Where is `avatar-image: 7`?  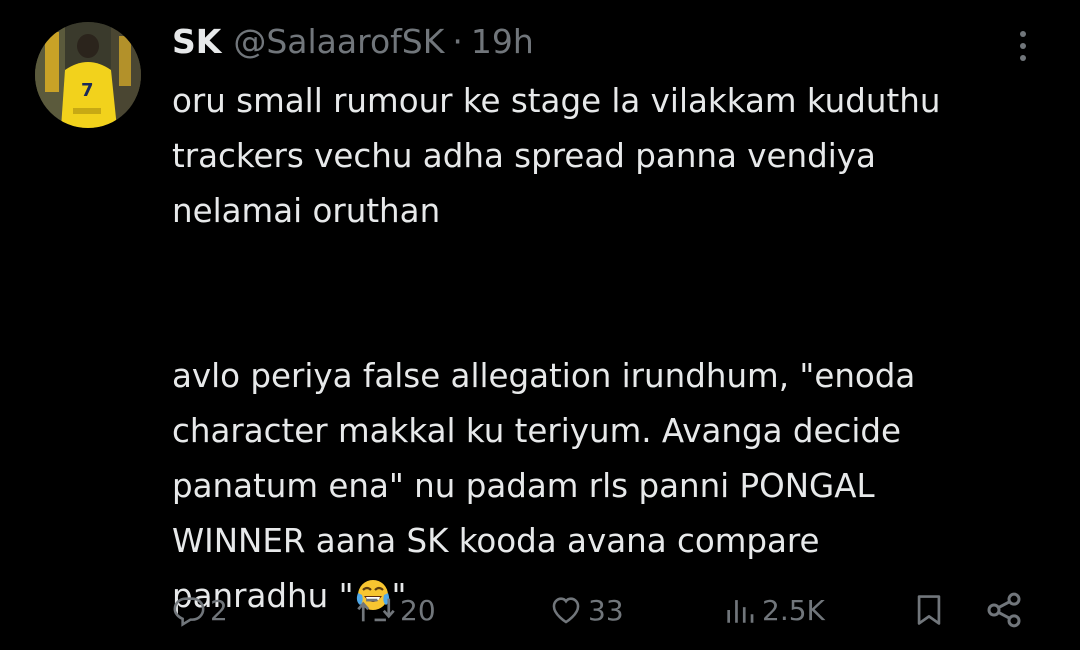 avatar-image: 7 is located at coordinates (88, 75).